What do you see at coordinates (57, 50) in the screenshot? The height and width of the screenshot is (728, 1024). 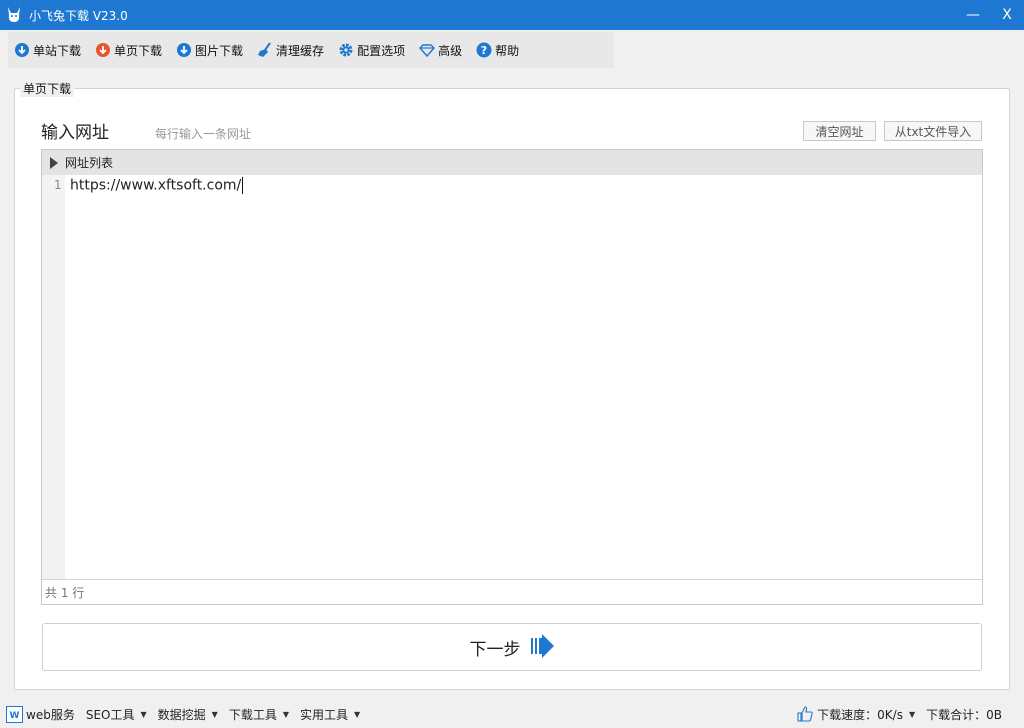 I see `toolbar-item-label: 单站下载` at bounding box center [57, 50].